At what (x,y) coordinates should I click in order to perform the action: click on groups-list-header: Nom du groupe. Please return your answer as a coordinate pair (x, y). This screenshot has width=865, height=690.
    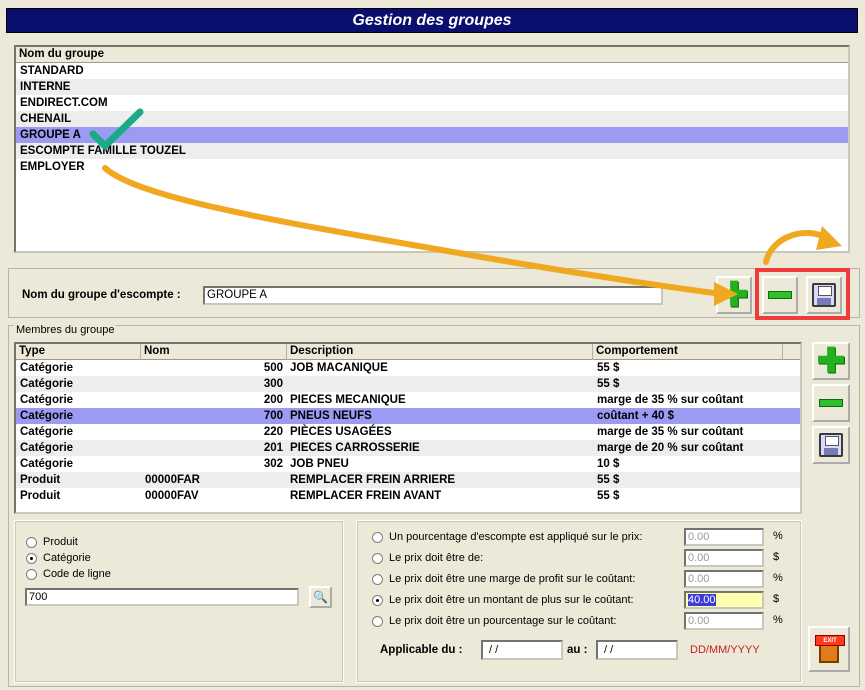
    Looking at the image, I should click on (432, 55).